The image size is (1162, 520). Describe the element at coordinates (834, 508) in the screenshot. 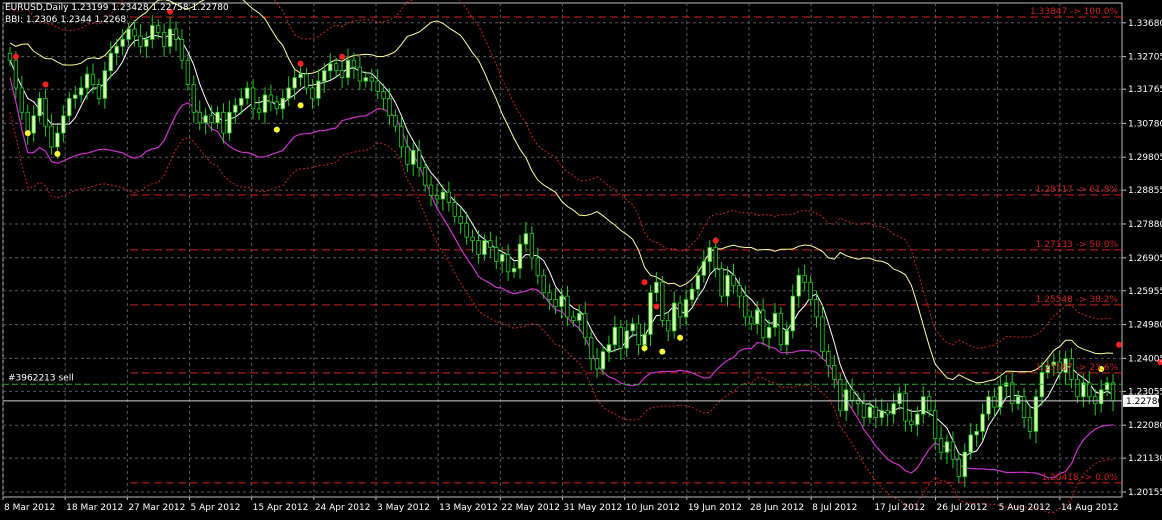

I see `time-tick-label: 8 Jul 2012` at that location.